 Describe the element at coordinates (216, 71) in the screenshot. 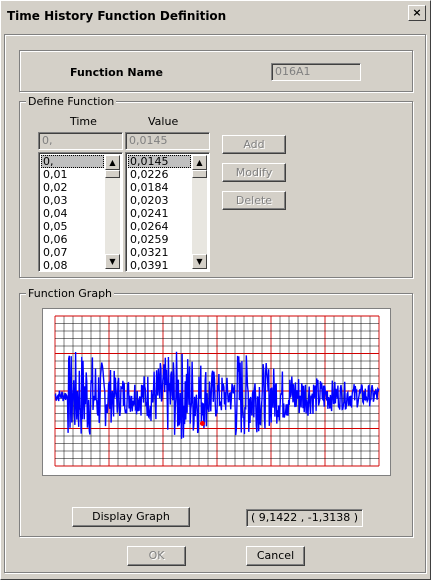

I see `function-name-group: Function Name 016A1` at that location.